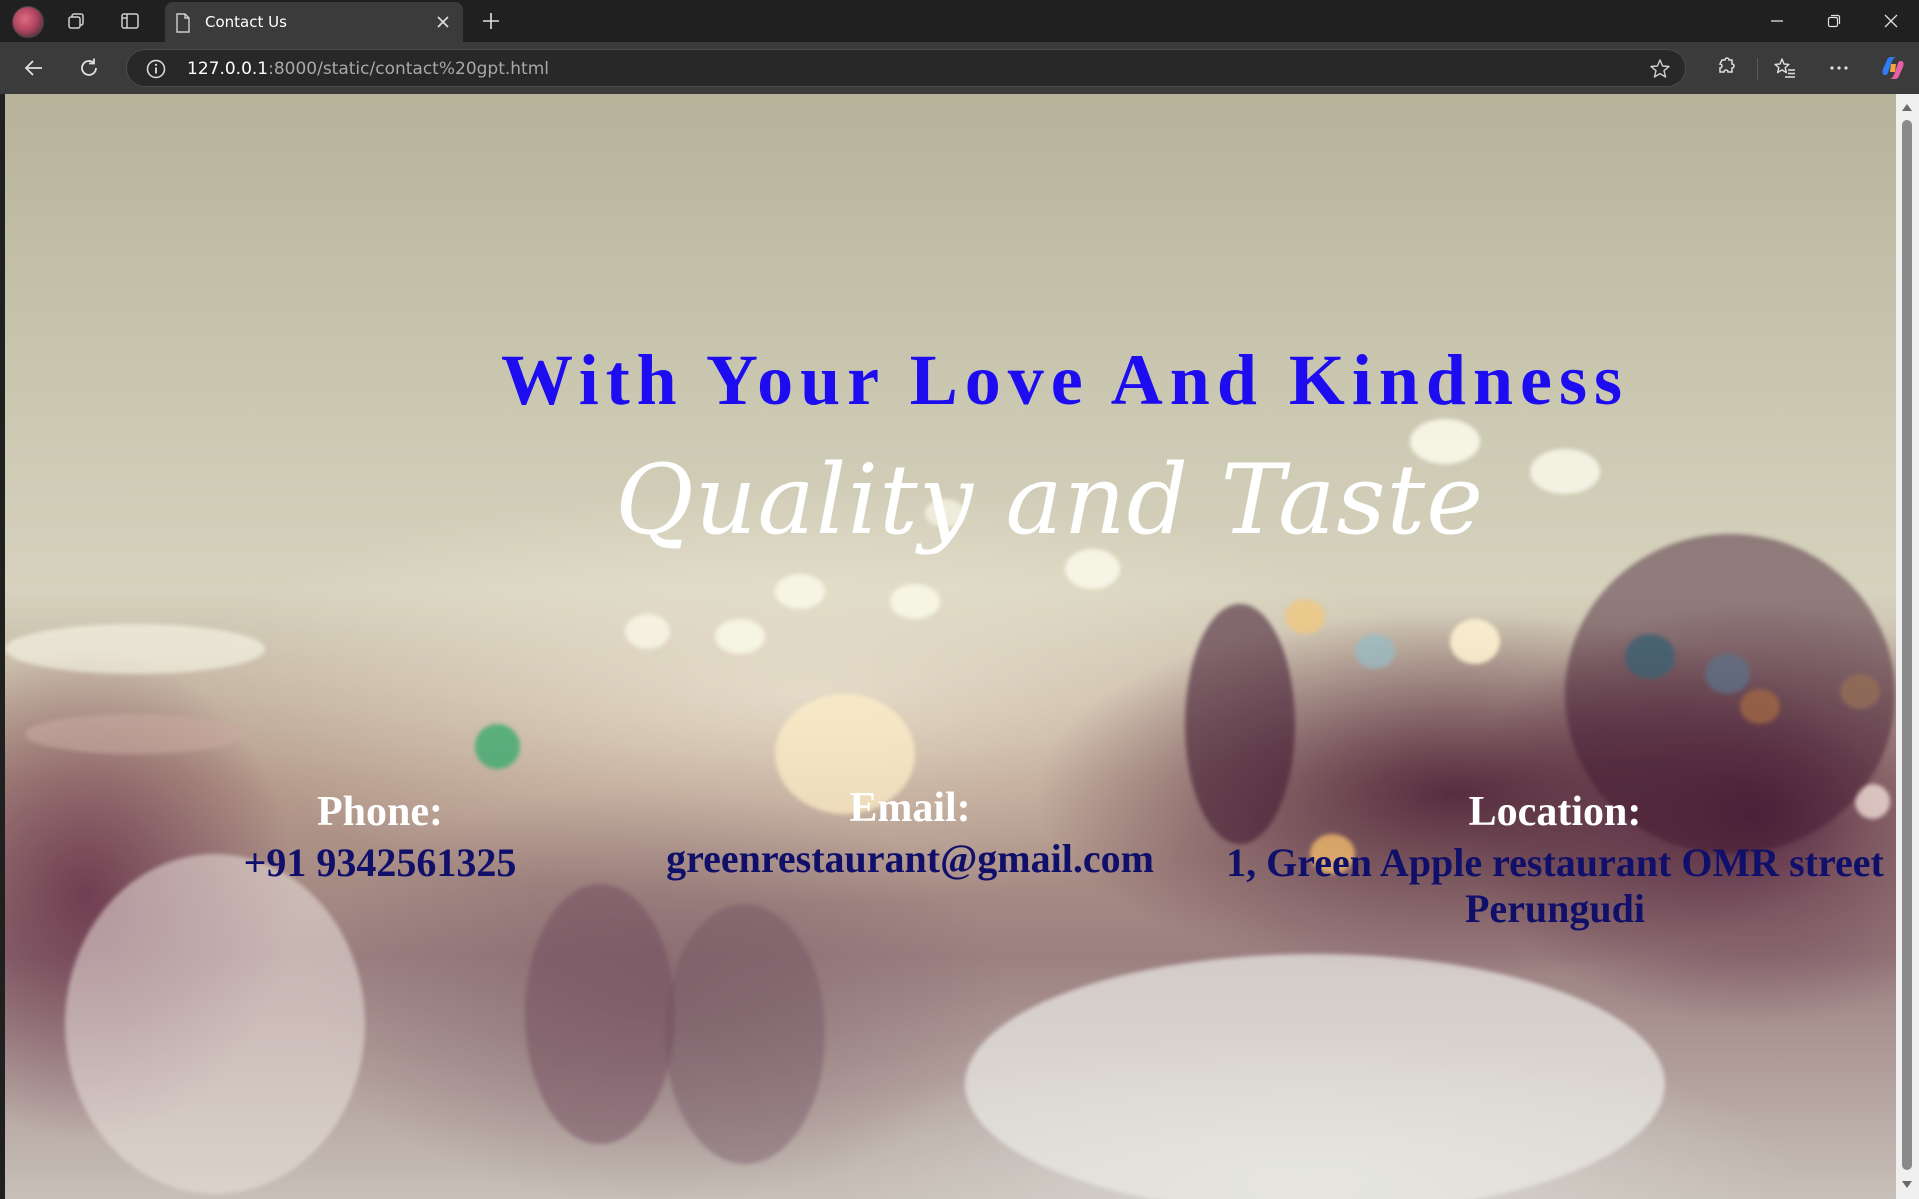 Image resolution: width=1919 pixels, height=1199 pixels. I want to click on phone-label: Phone:, so click(380, 812).